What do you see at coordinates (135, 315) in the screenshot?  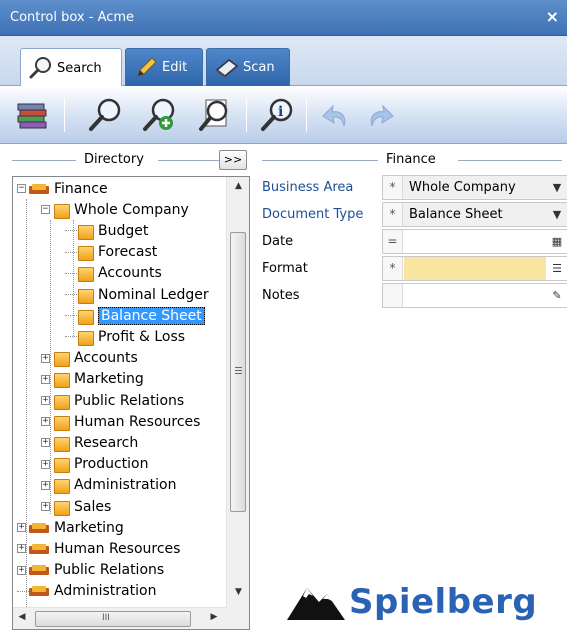 I see `tree-node: Balance Sheet` at bounding box center [135, 315].